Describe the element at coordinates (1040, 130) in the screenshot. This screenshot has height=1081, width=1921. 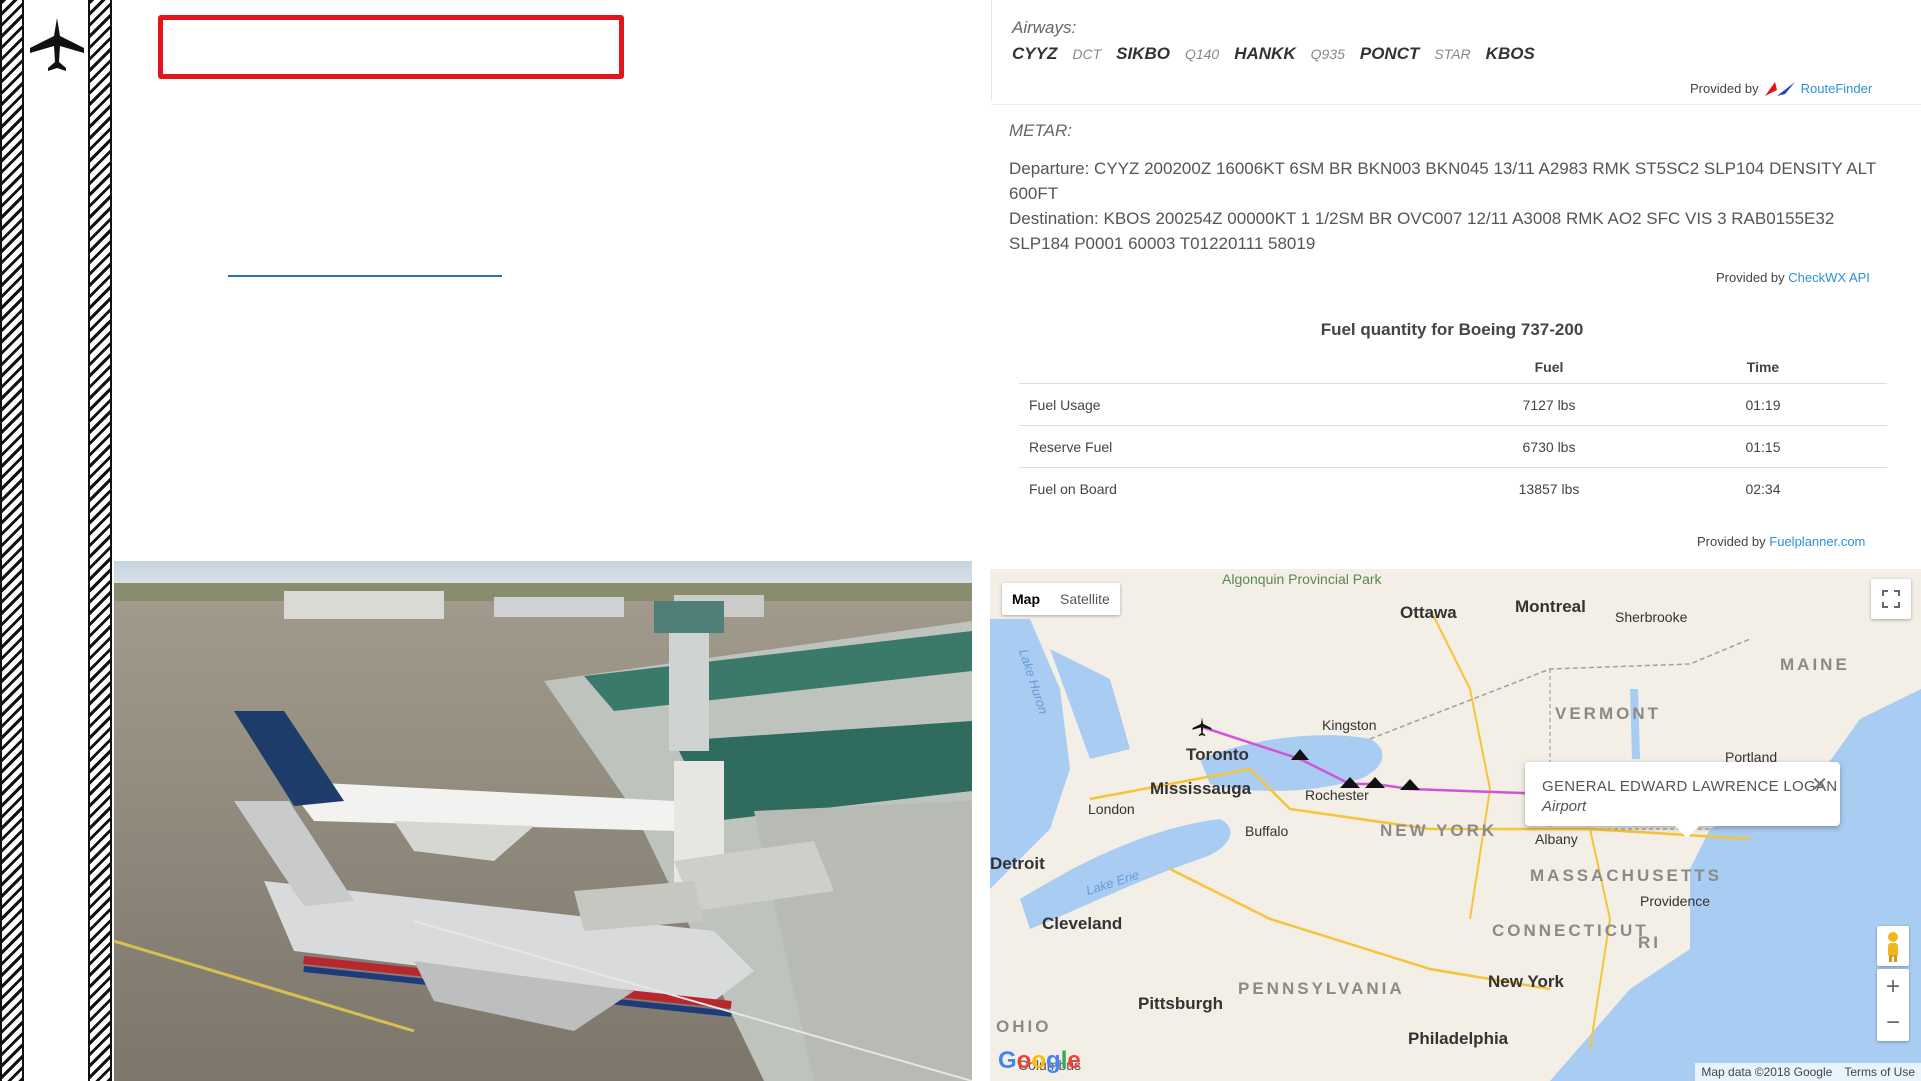
I see `metar-label: METAR:` at that location.